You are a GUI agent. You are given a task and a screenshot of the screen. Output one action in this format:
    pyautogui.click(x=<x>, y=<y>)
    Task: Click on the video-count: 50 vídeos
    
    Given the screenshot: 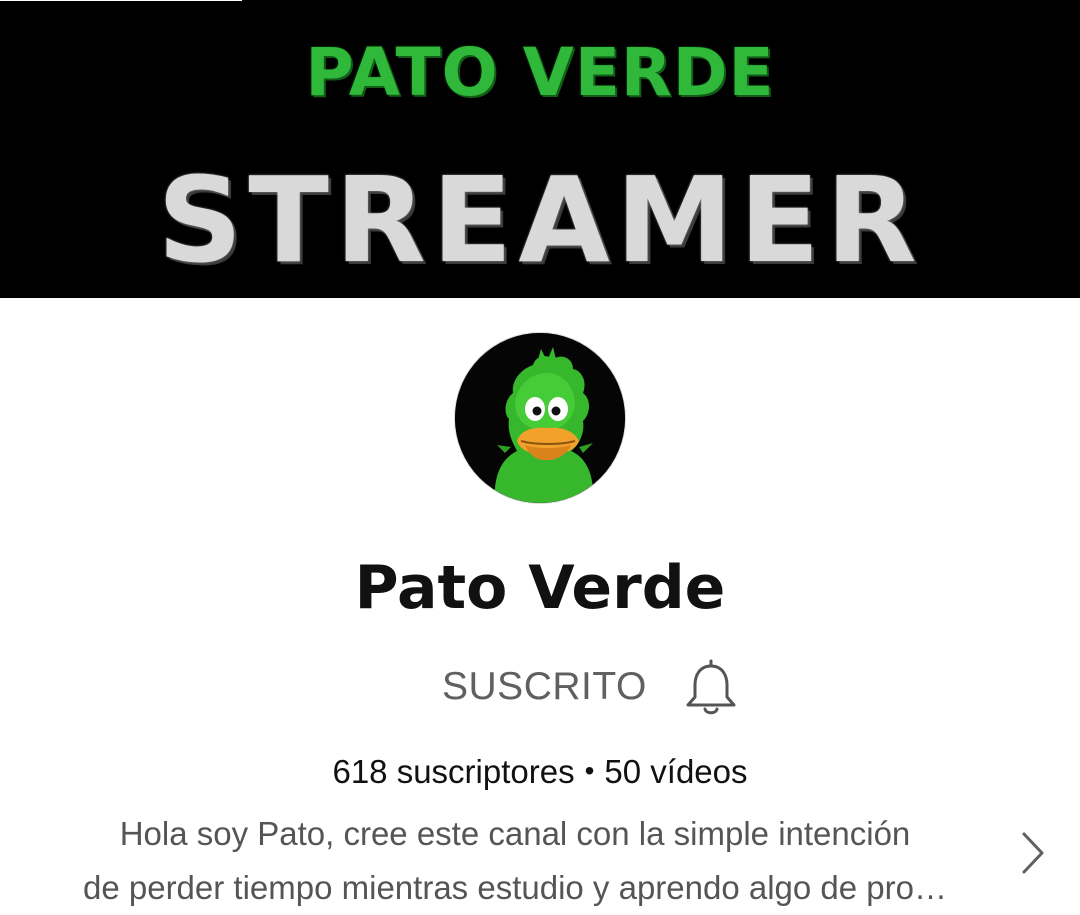 What is the action you would take?
    pyautogui.click(x=676, y=771)
    